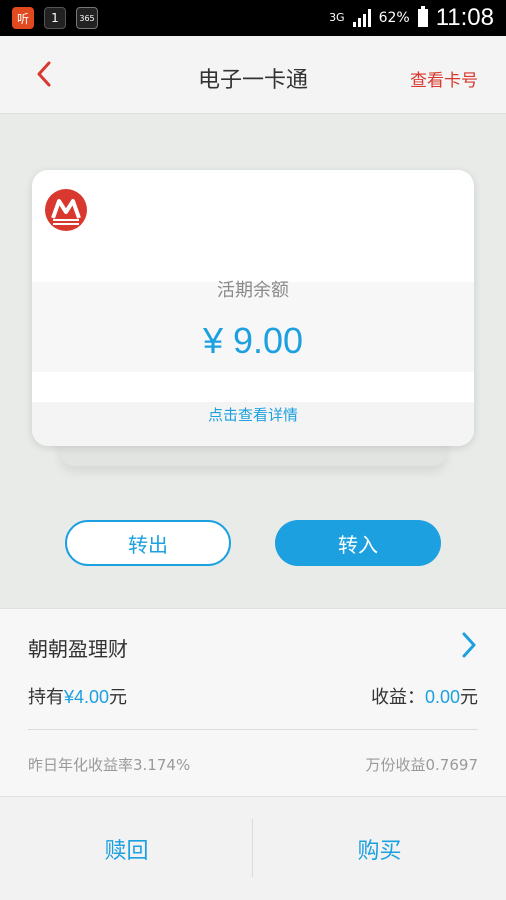  What do you see at coordinates (444, 78) in the screenshot?
I see `view-card-number-link: 查看卡号` at bounding box center [444, 78].